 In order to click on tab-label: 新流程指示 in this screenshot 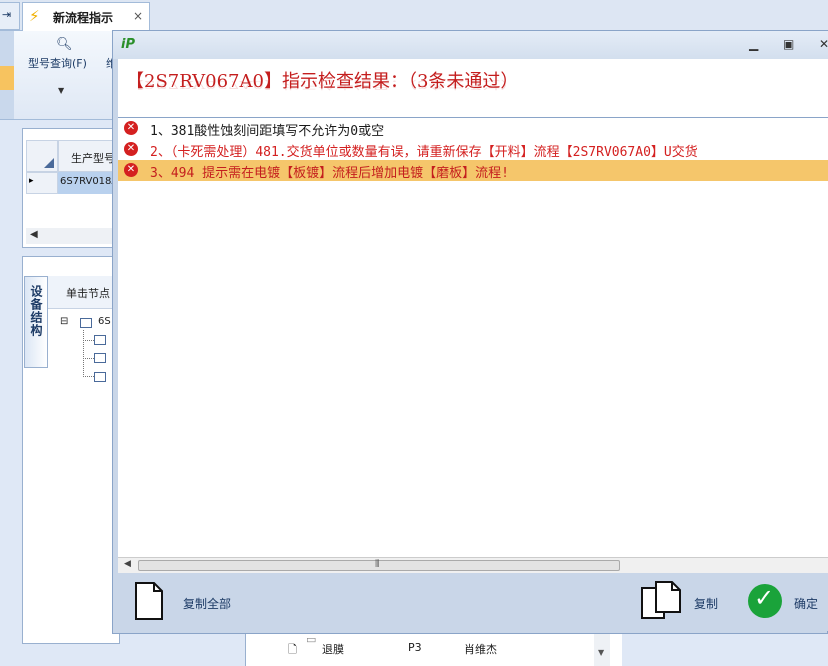, I will do `click(83, 18)`.